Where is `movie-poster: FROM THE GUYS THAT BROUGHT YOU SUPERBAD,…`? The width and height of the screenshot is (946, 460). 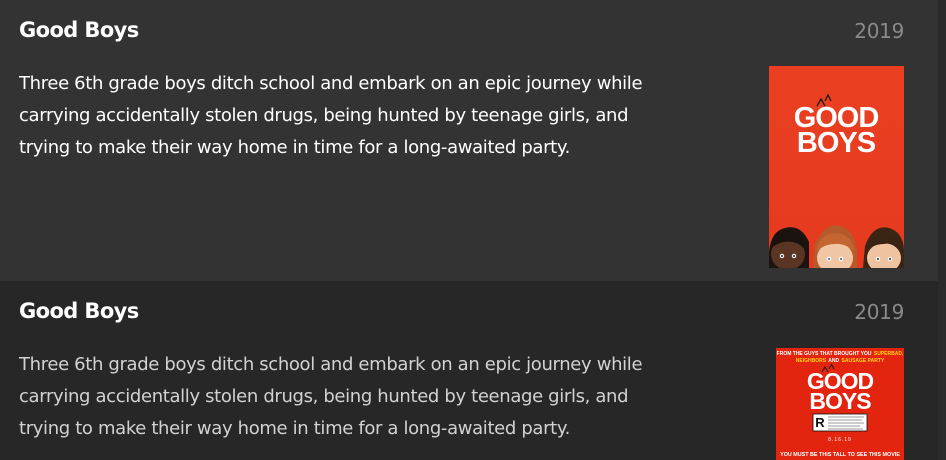 movie-poster: FROM THE GUYS THAT BROUGHT YOU SUPERBAD,… is located at coordinates (840, 404).